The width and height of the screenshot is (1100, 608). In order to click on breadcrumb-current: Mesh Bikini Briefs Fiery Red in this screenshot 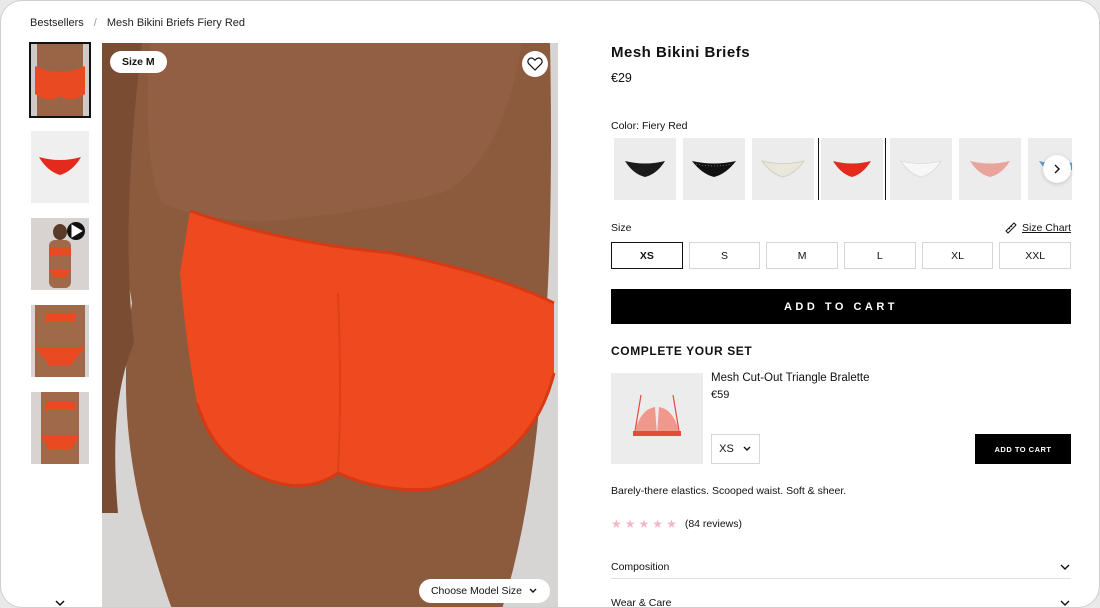, I will do `click(176, 23)`.